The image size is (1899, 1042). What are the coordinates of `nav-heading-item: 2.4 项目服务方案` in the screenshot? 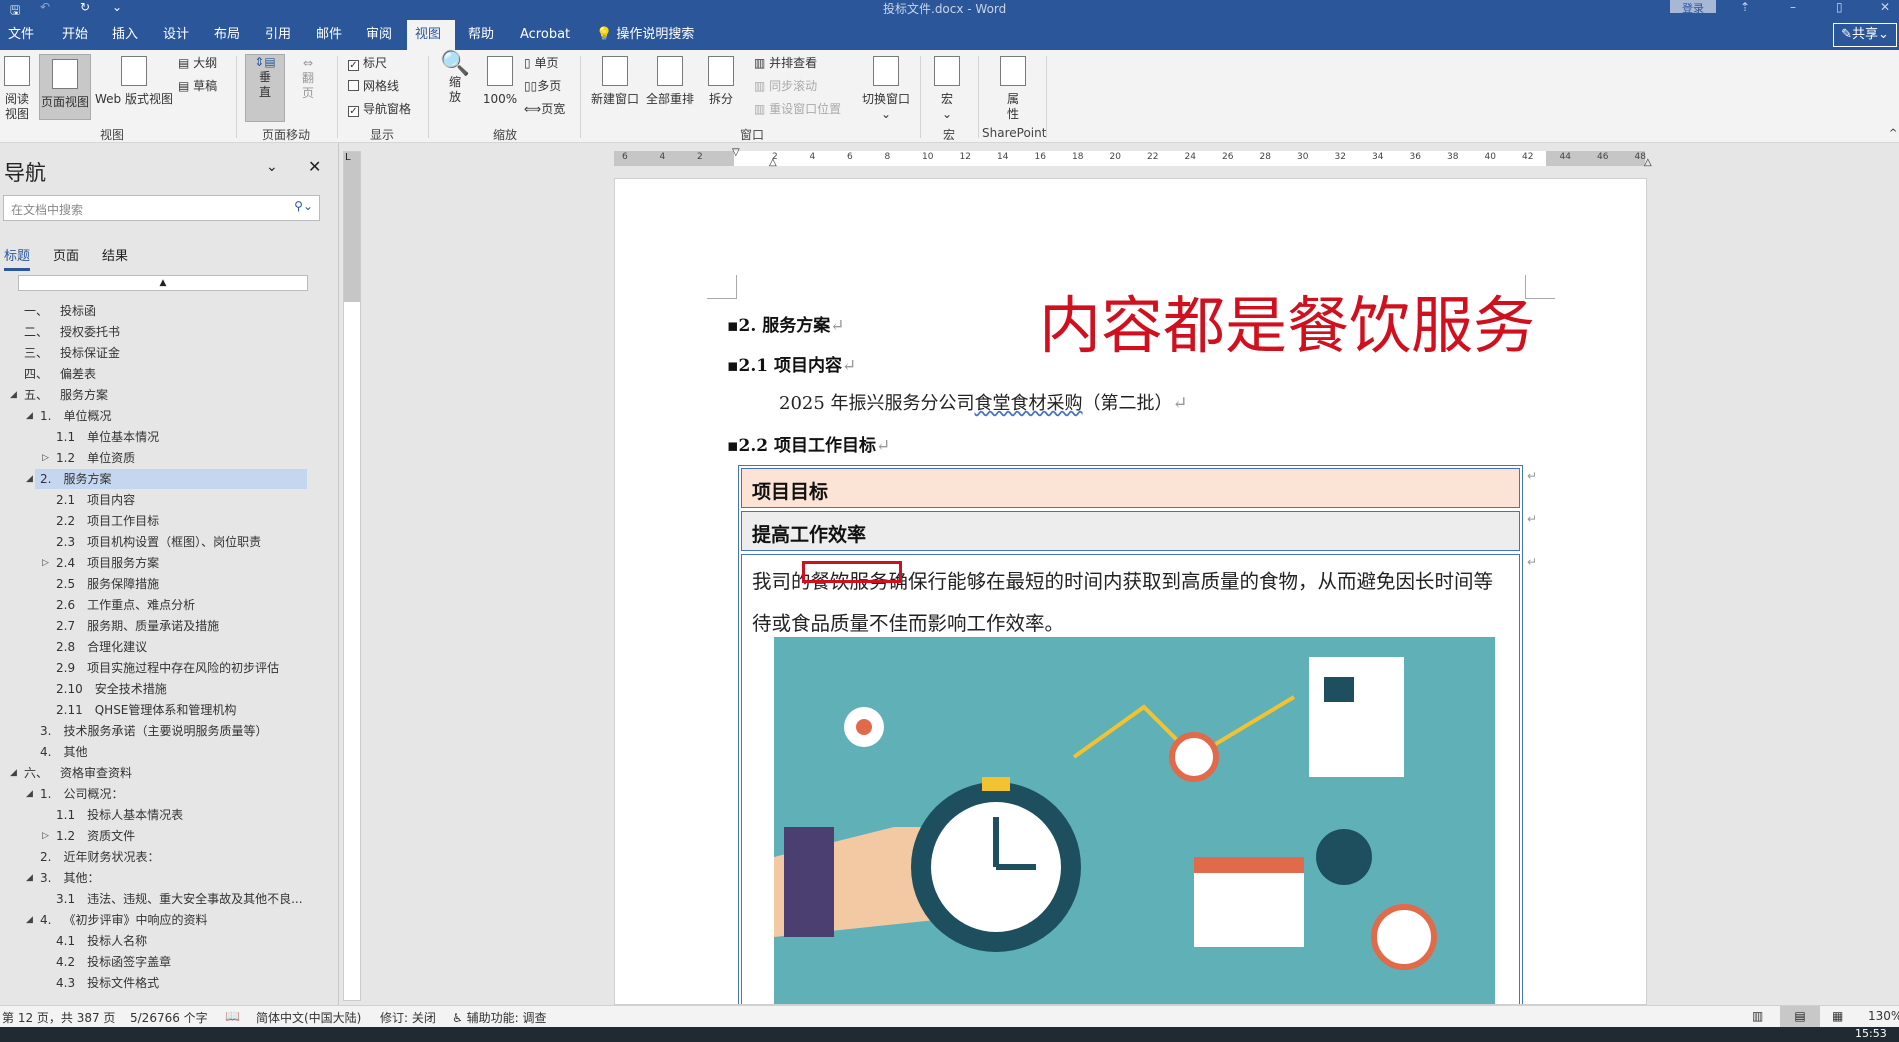 It's located at (107, 563).